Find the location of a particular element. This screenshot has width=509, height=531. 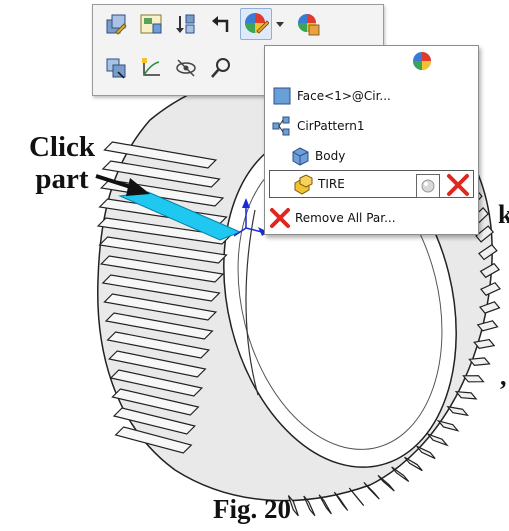

dropdown-chevron-icon is located at coordinates (280, 24).